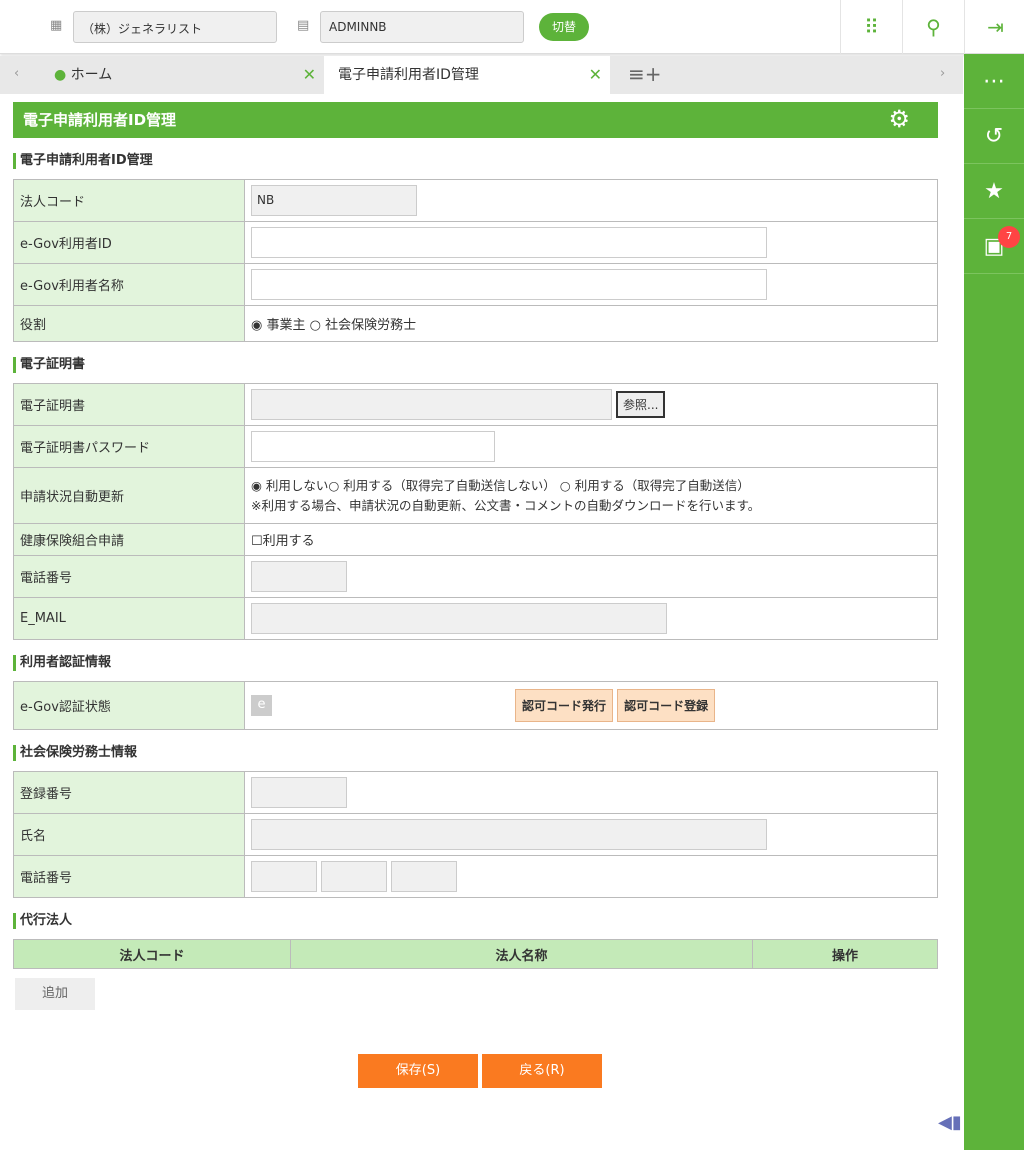 The height and width of the screenshot is (1150, 1024). I want to click on tab-label: ホーム, so click(91, 75).